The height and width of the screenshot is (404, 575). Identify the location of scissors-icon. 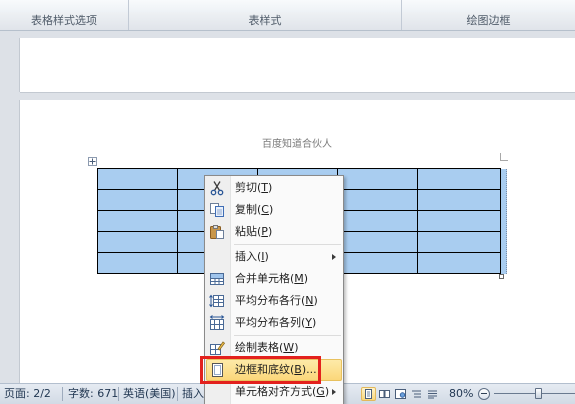
(217, 188).